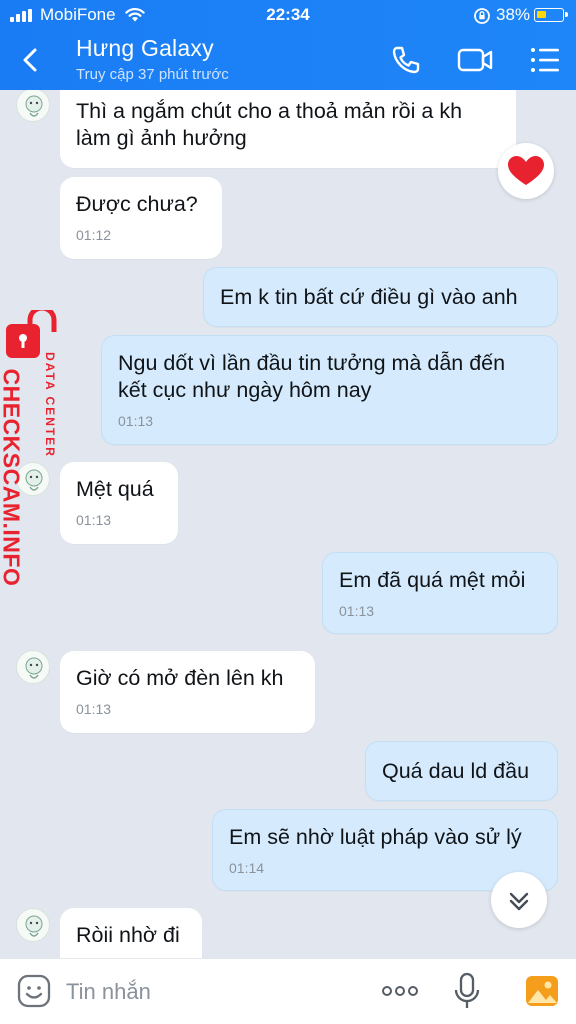 Image resolution: width=576 pixels, height=1024 pixels. Describe the element at coordinates (152, 74) in the screenshot. I see `last-seen-status: Truy cập 37 phút trước` at that location.